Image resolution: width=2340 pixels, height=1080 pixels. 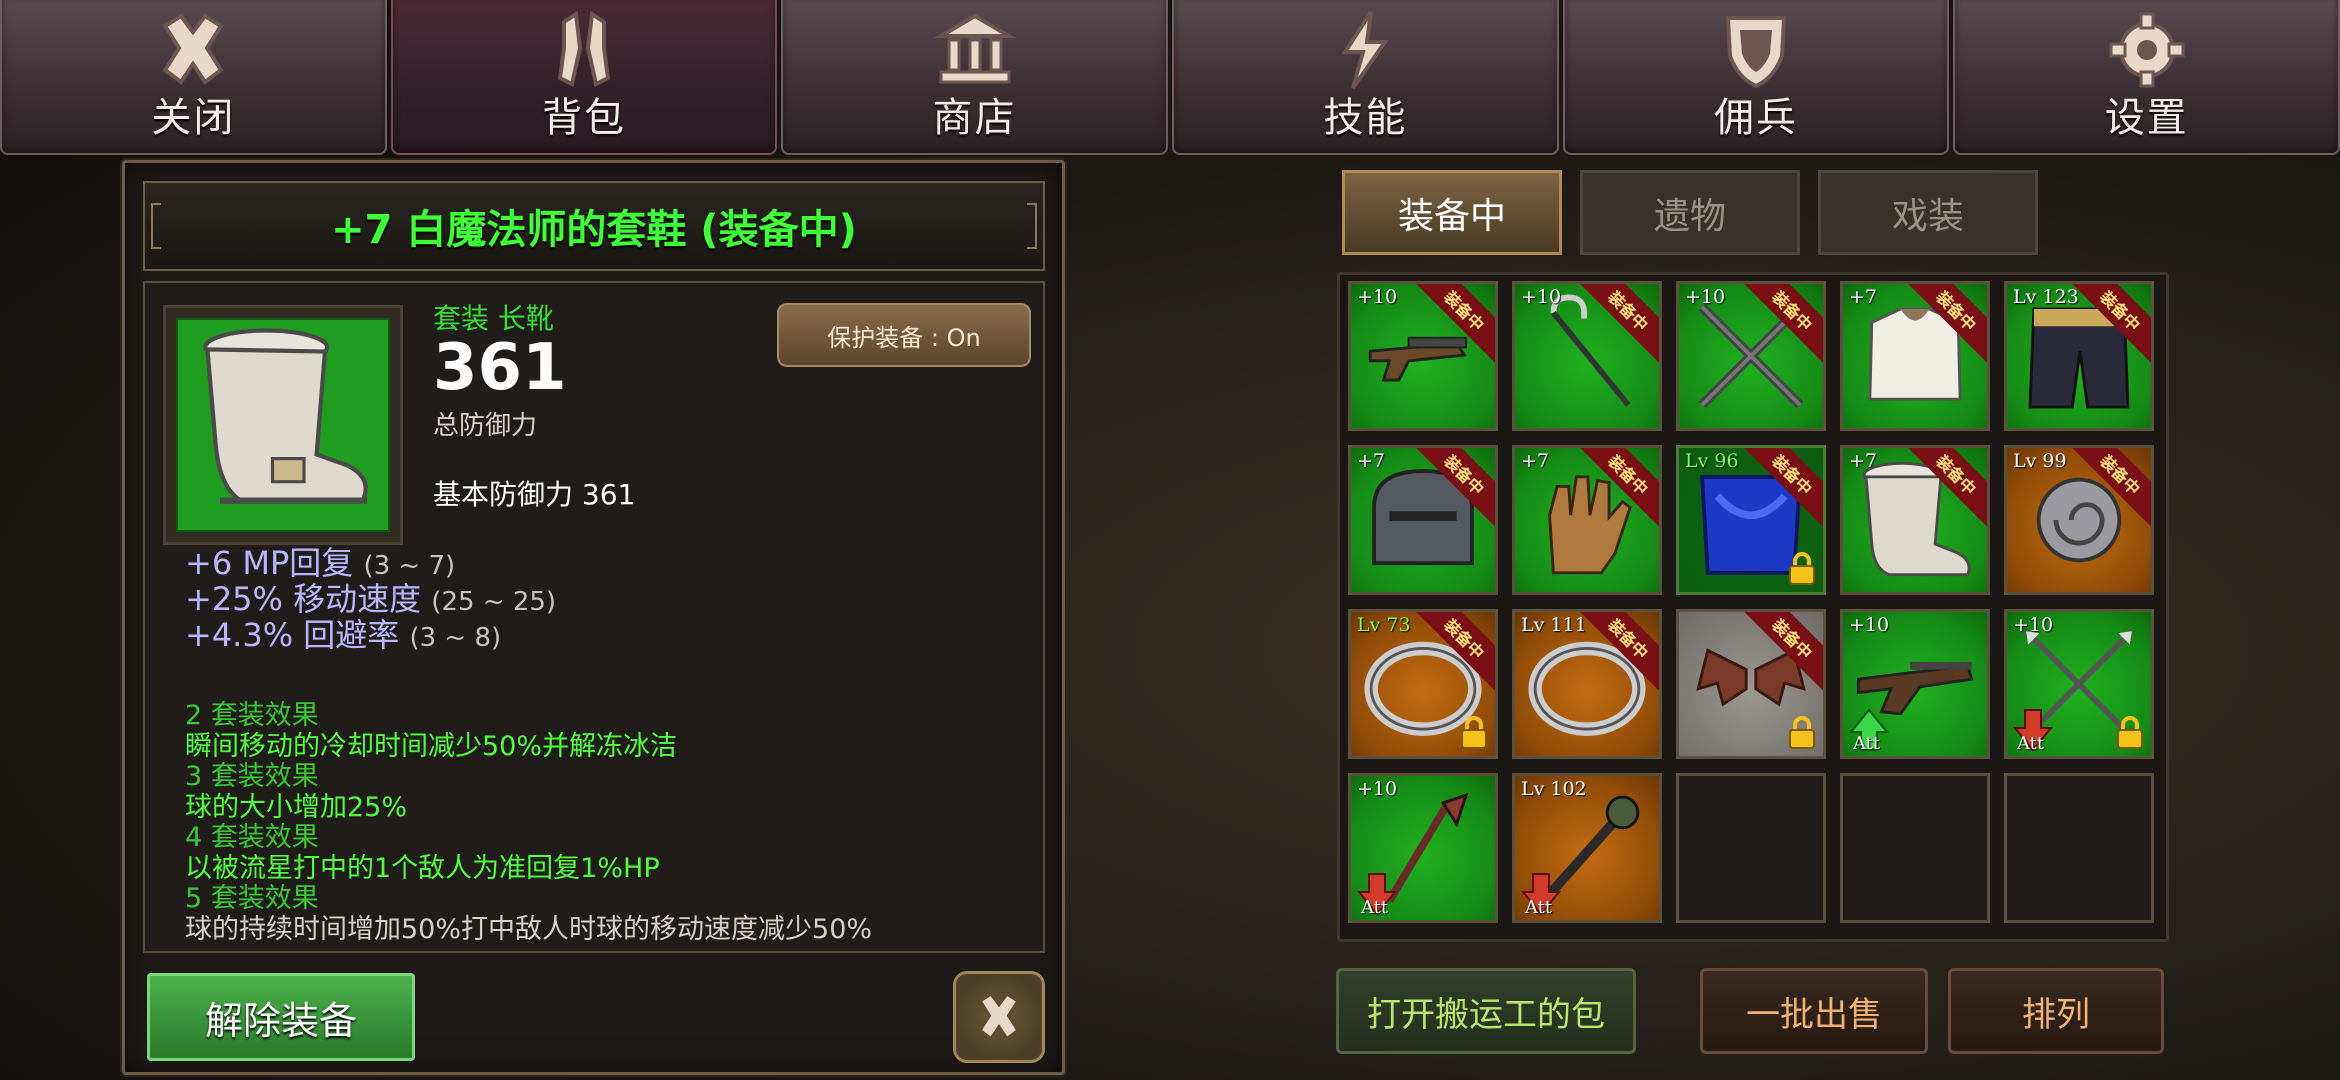 I want to click on unequip-button: 解除装备, so click(x=281, y=1017).